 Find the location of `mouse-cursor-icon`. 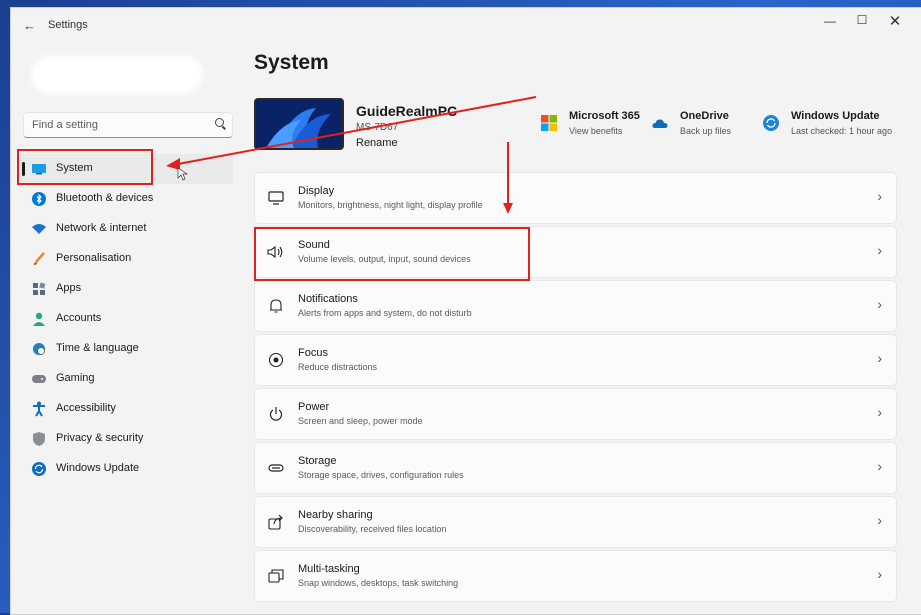

mouse-cursor-icon is located at coordinates (183, 174).